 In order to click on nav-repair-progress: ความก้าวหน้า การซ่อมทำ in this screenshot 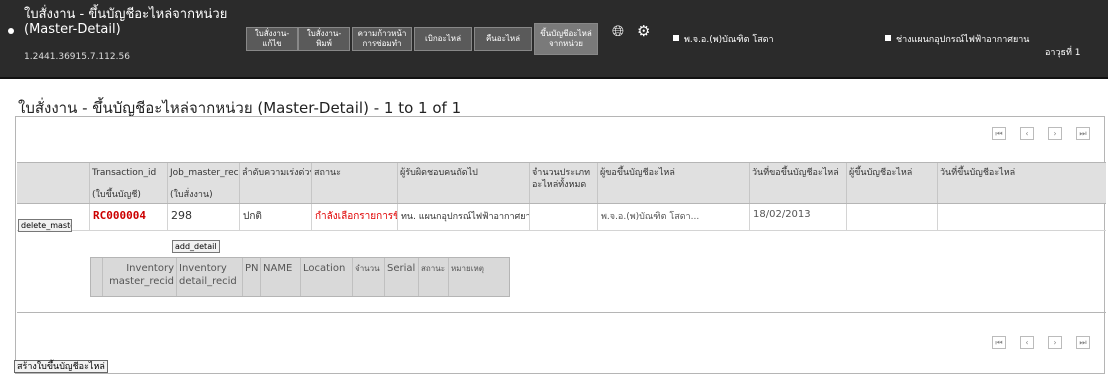, I will do `click(382, 39)`.